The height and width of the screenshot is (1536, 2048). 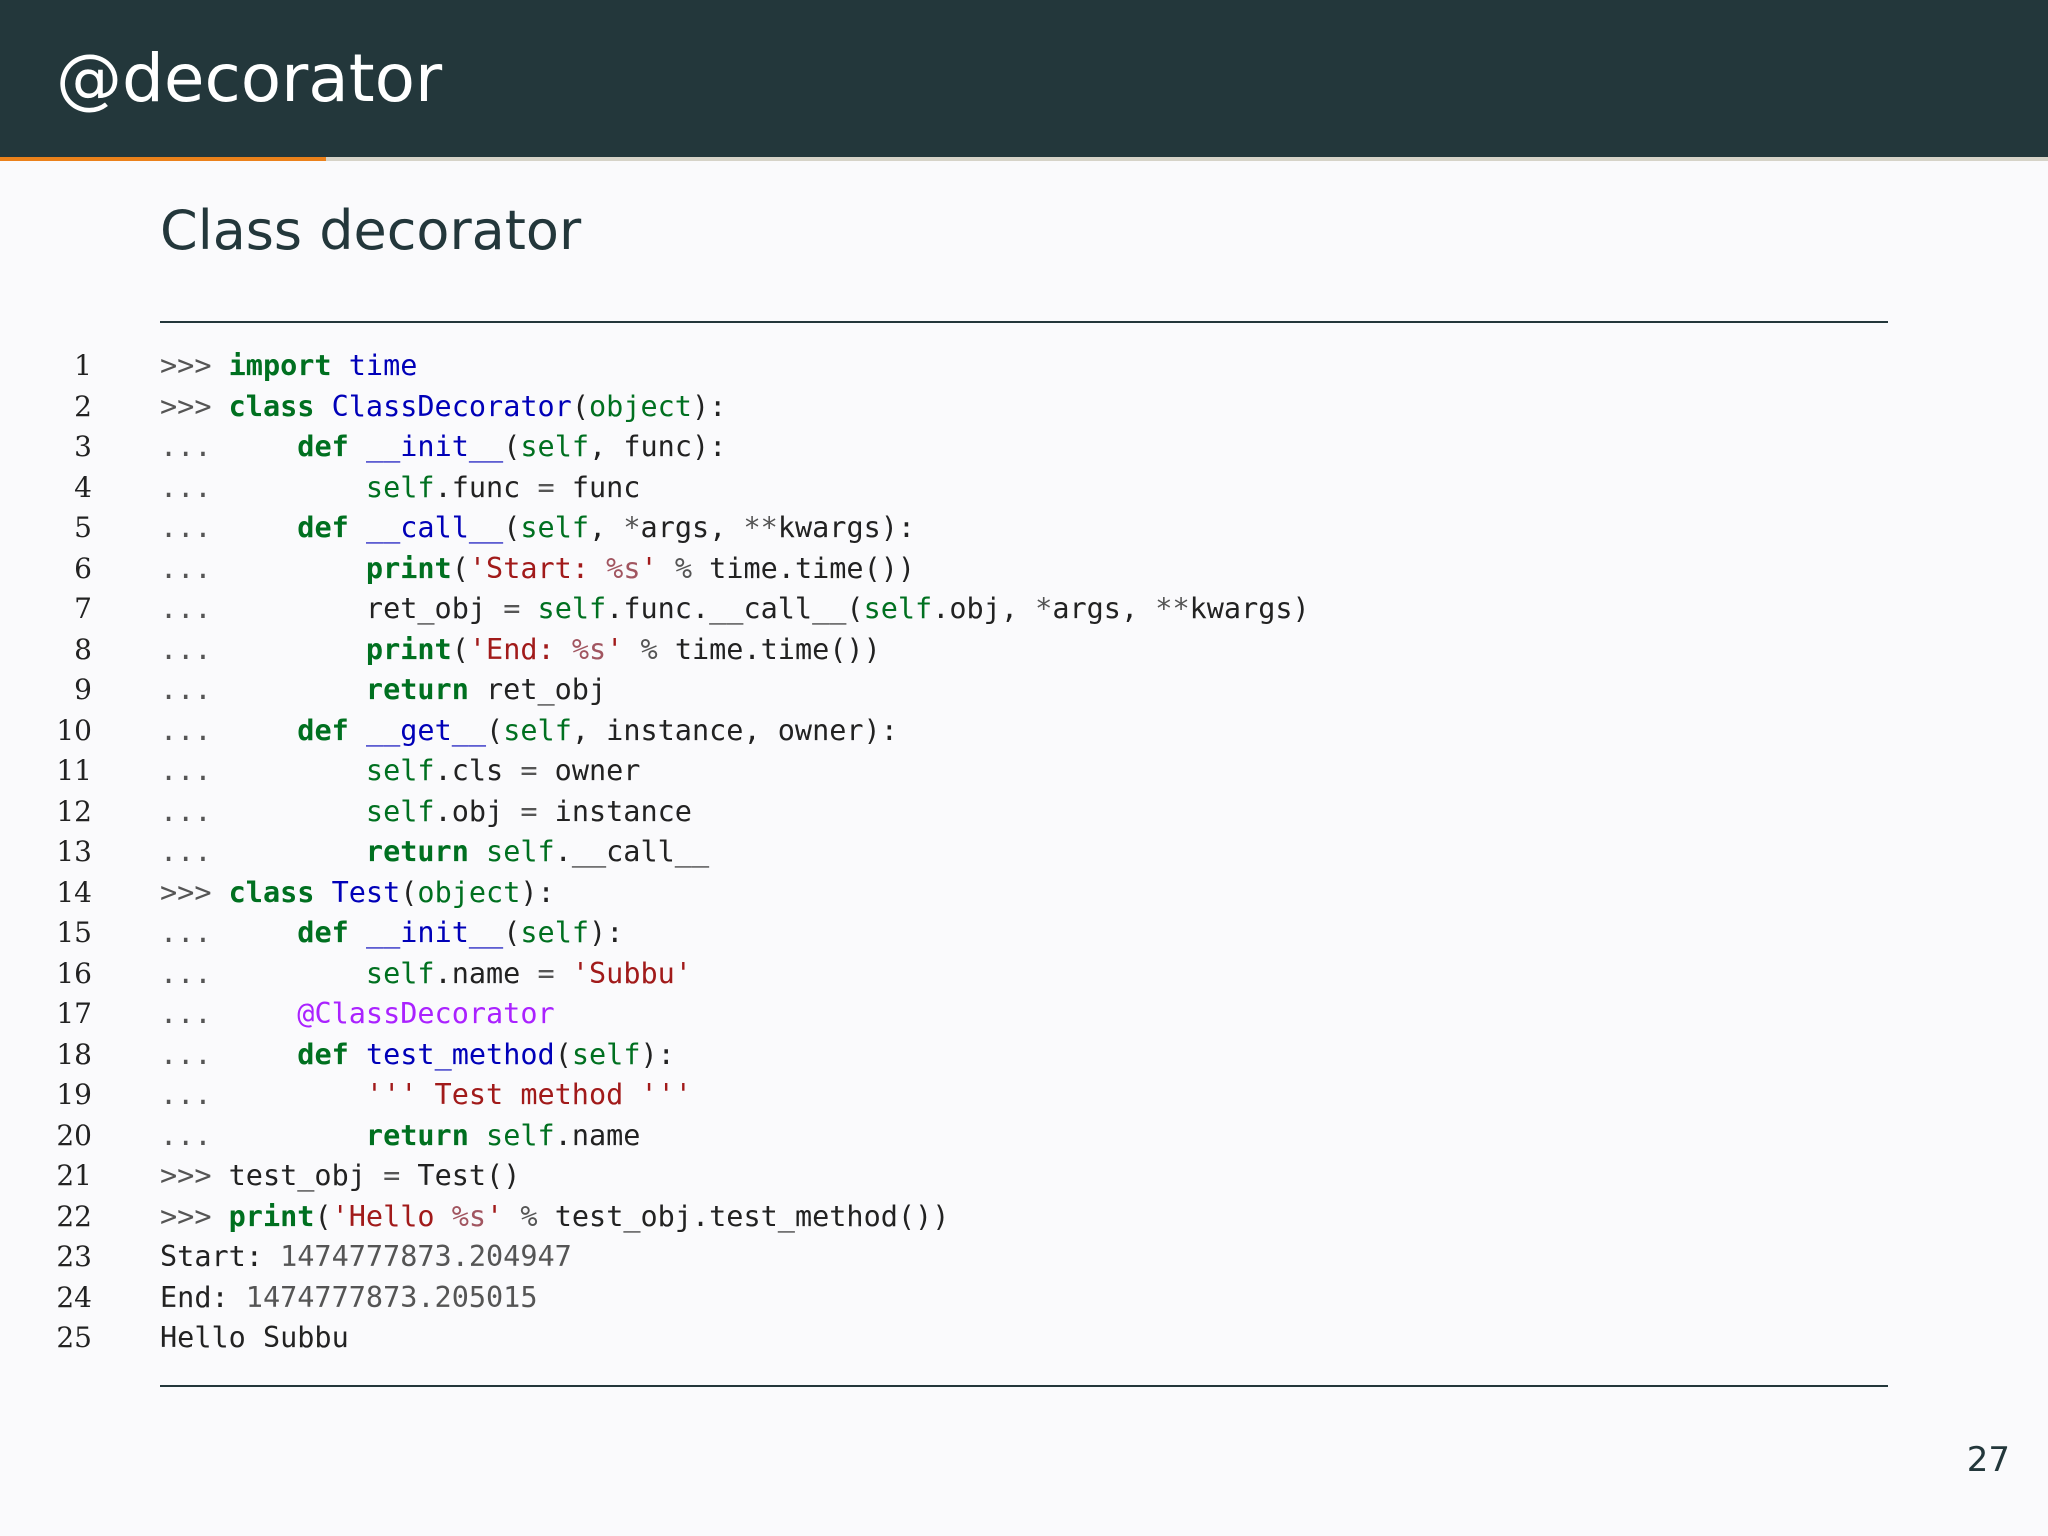 What do you see at coordinates (1024, 1298) in the screenshot?
I see `code-line: 24 End: 1474777873.205015` at bounding box center [1024, 1298].